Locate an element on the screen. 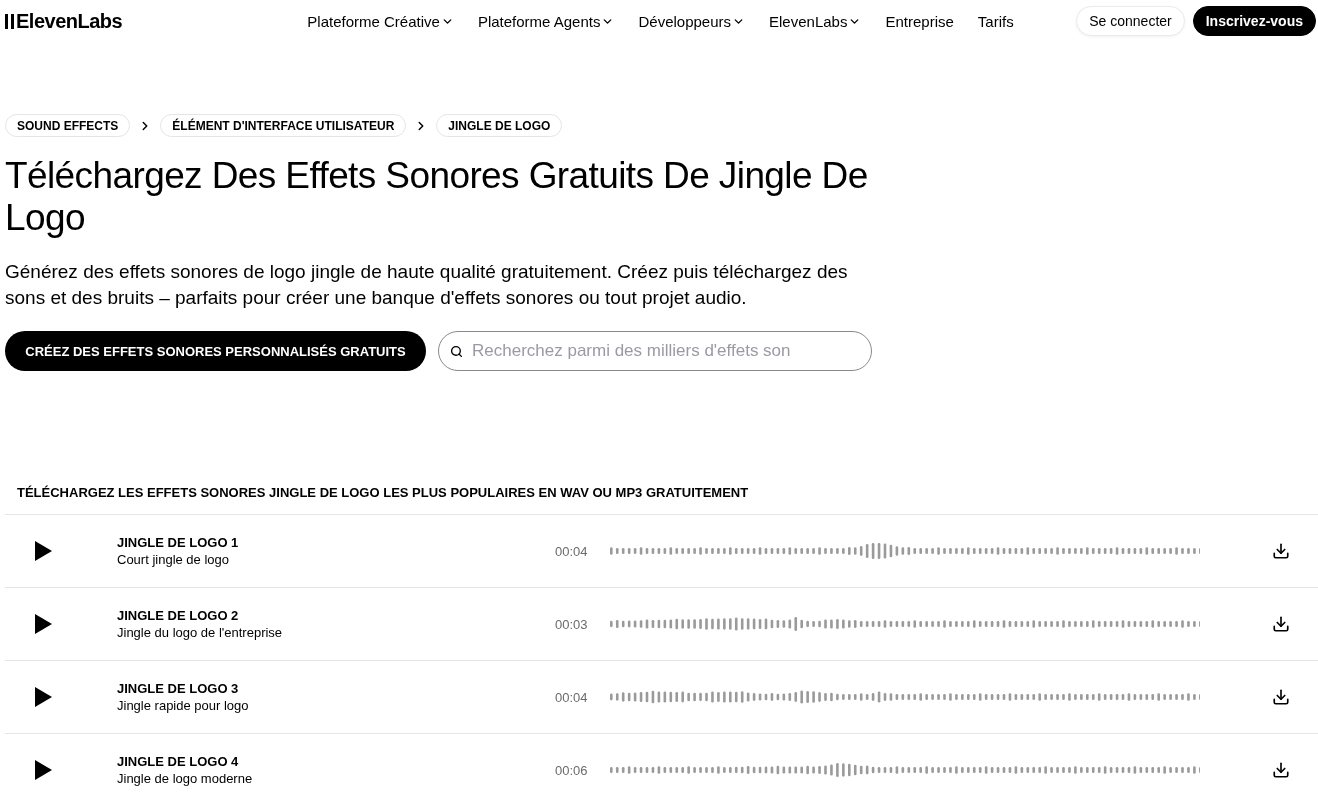  signup-button: Inscrivez-vous is located at coordinates (1254, 21).